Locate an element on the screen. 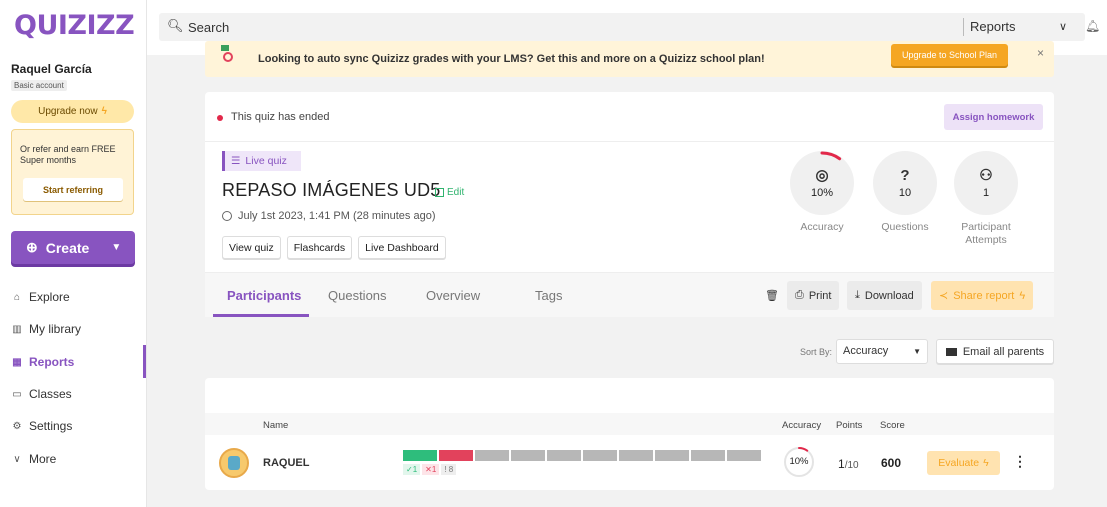 This screenshot has height=507, width=1107. correct-count: ✓1 is located at coordinates (412, 469).